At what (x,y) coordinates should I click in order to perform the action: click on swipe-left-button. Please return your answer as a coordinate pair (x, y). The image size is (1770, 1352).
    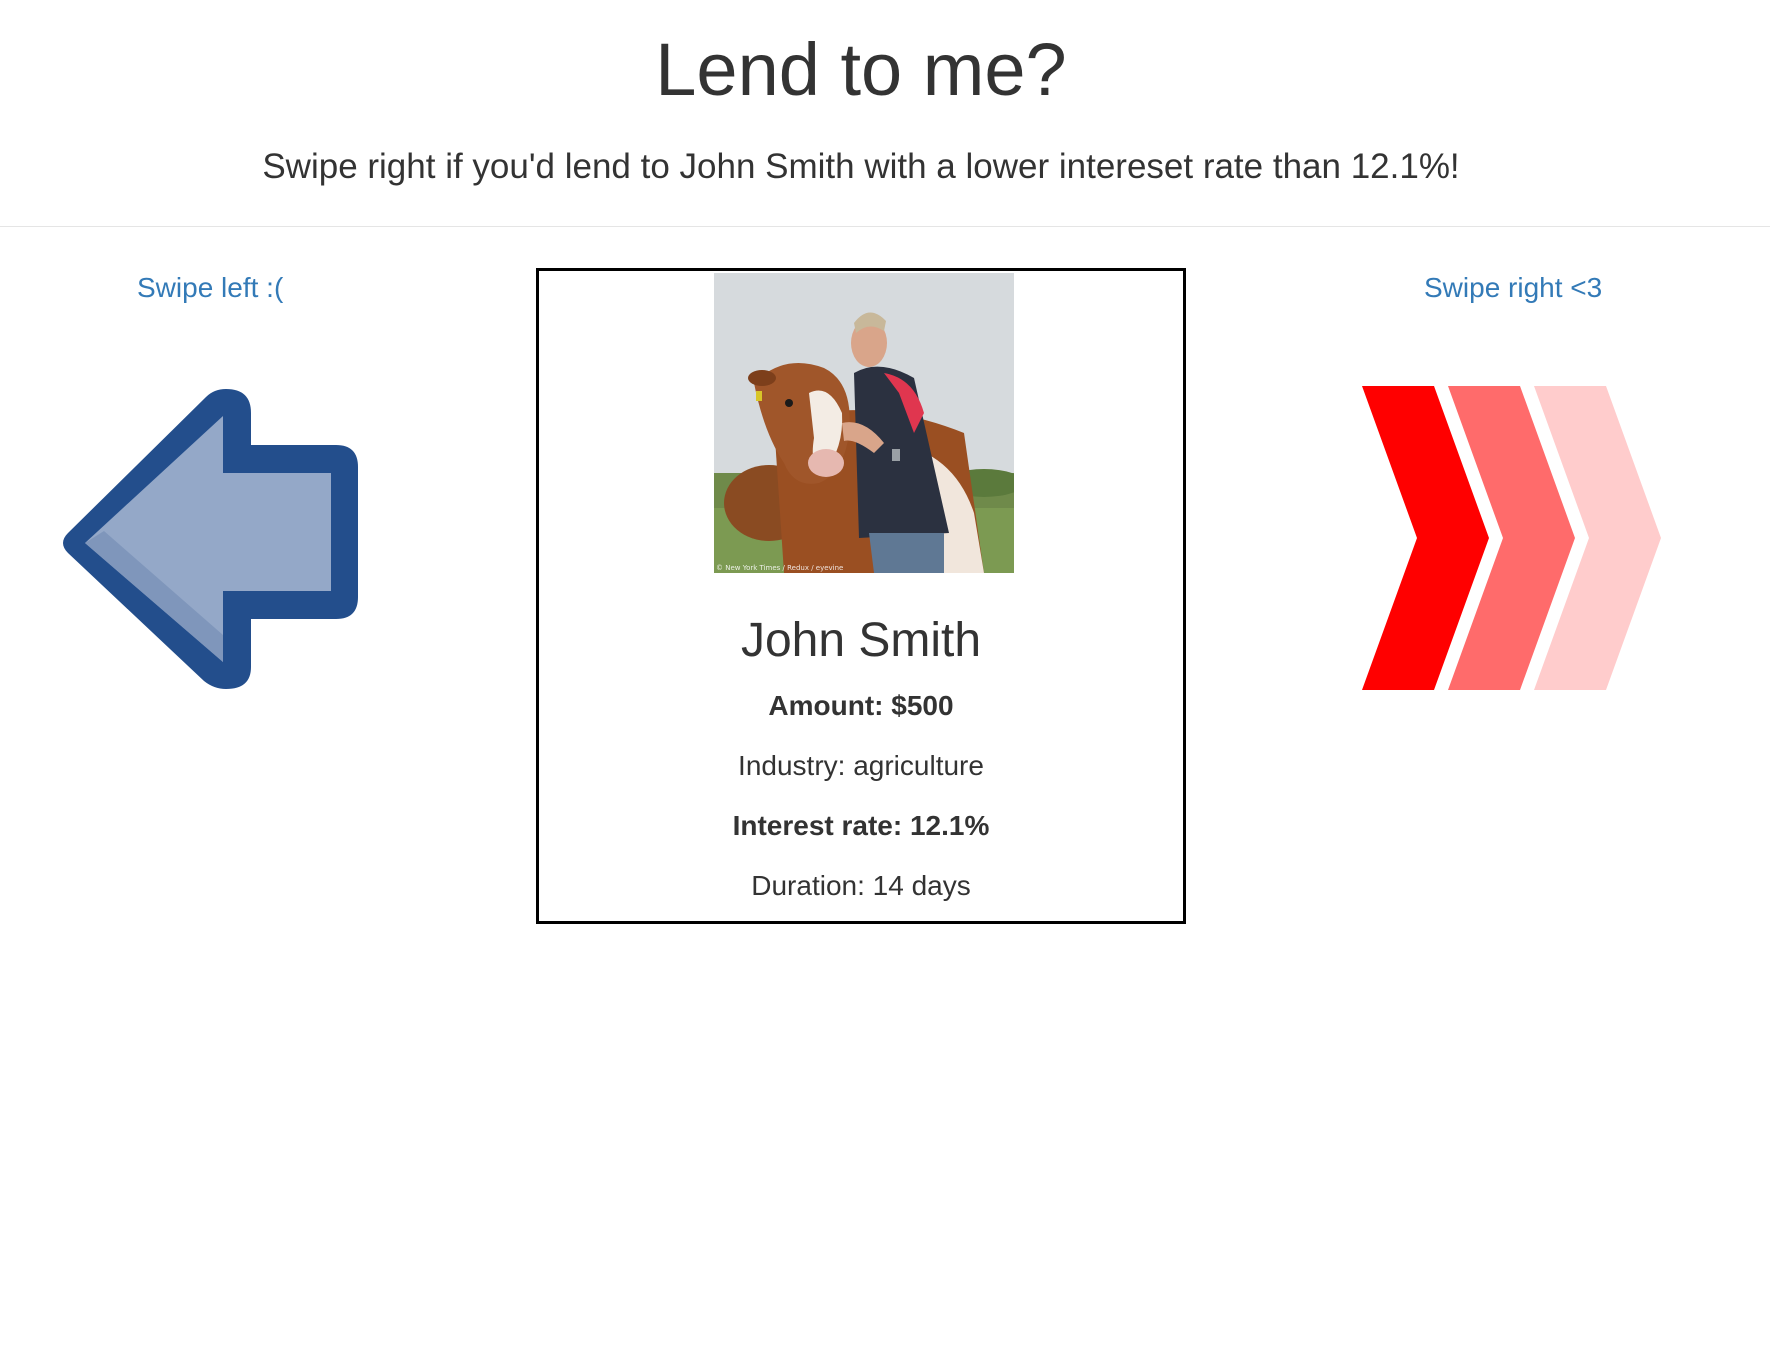
    Looking at the image, I should click on (211, 540).